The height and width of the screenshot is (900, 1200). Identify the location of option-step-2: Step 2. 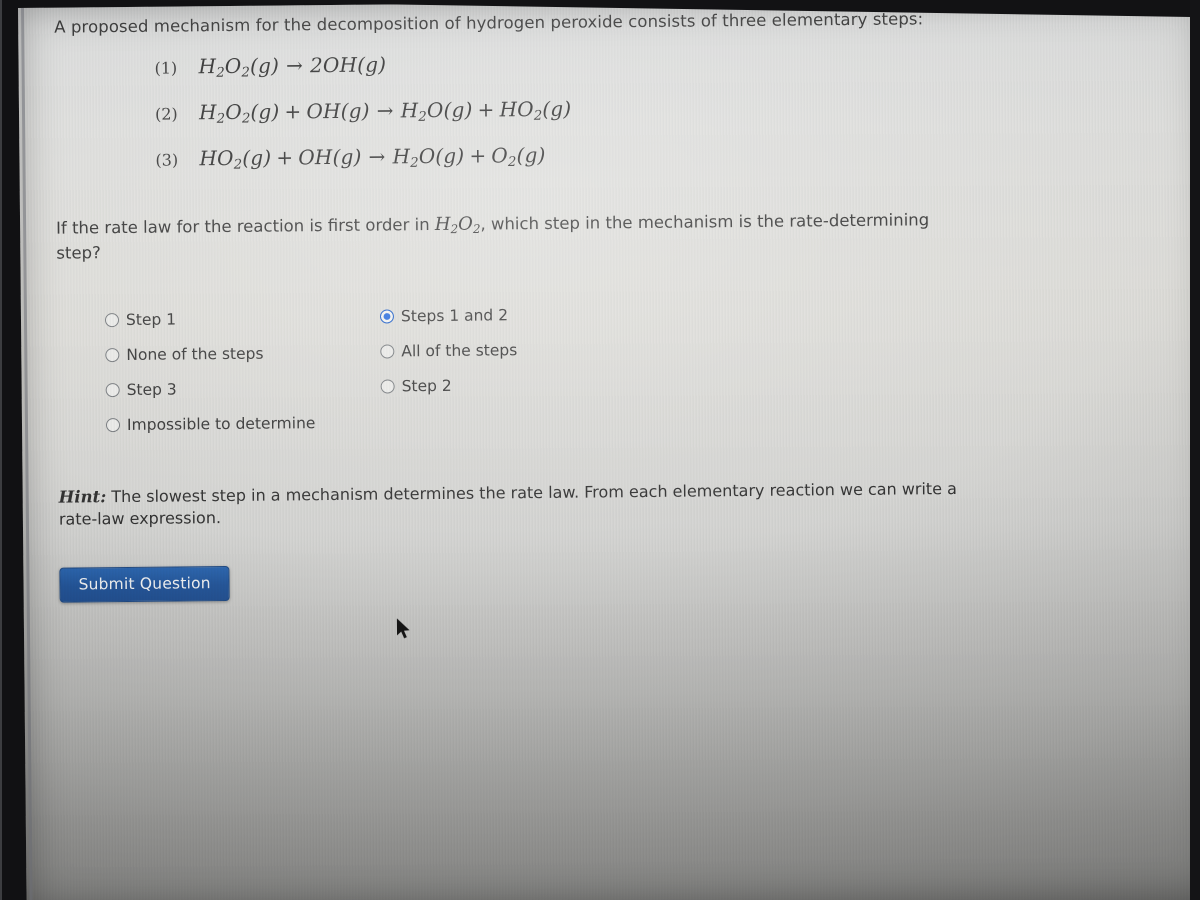
(416, 385).